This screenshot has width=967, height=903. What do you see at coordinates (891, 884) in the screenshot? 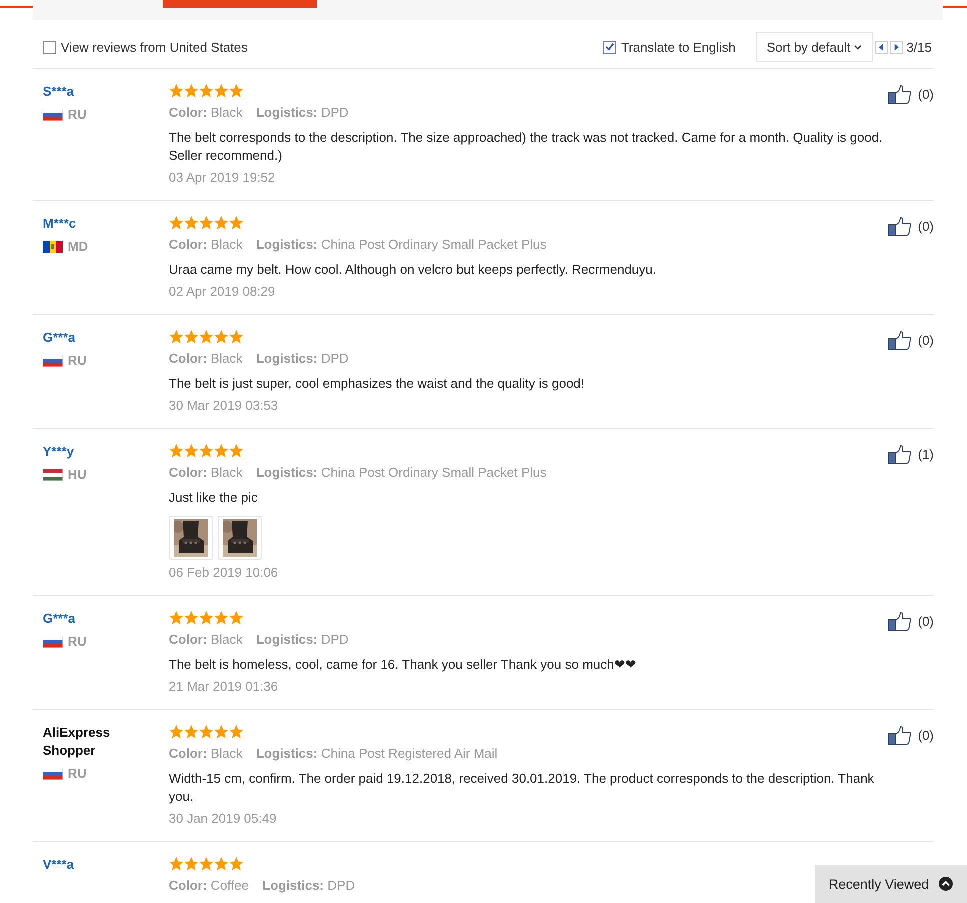
I see `recently-viewed-button: Recently Viewed` at bounding box center [891, 884].